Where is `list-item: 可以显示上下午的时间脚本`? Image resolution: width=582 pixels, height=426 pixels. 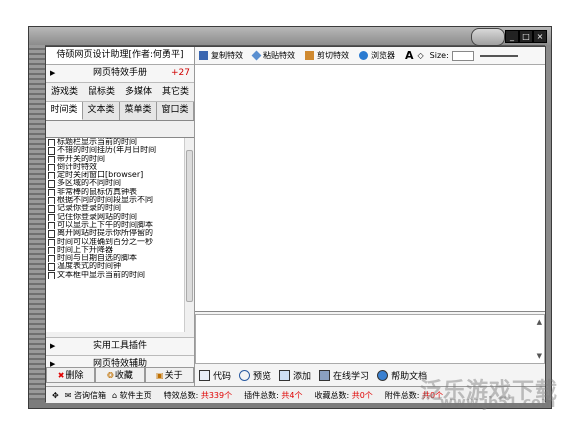 list-item: 可以显示上下午的时间脚本 is located at coordinates (116, 225).